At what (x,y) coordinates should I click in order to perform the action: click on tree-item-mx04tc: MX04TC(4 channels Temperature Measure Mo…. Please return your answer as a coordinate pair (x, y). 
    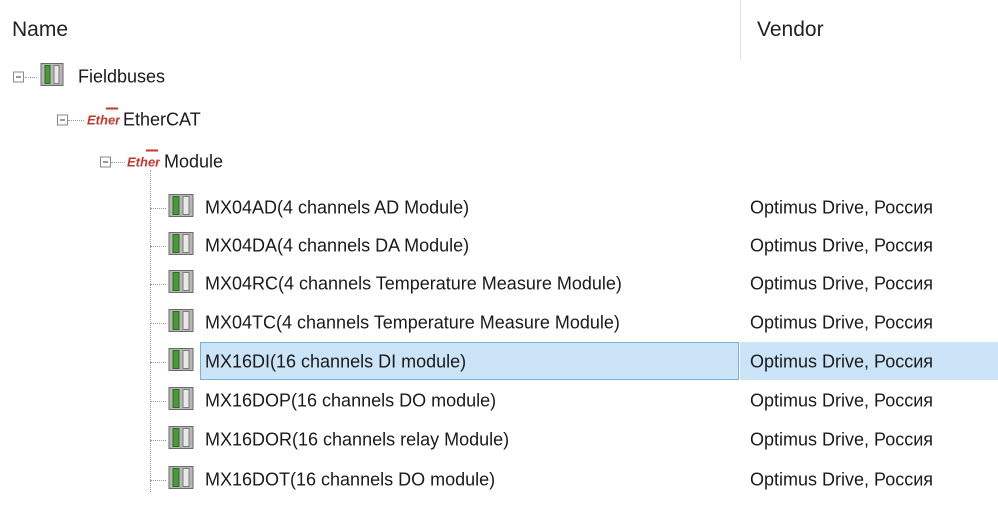
    Looking at the image, I should click on (499, 323).